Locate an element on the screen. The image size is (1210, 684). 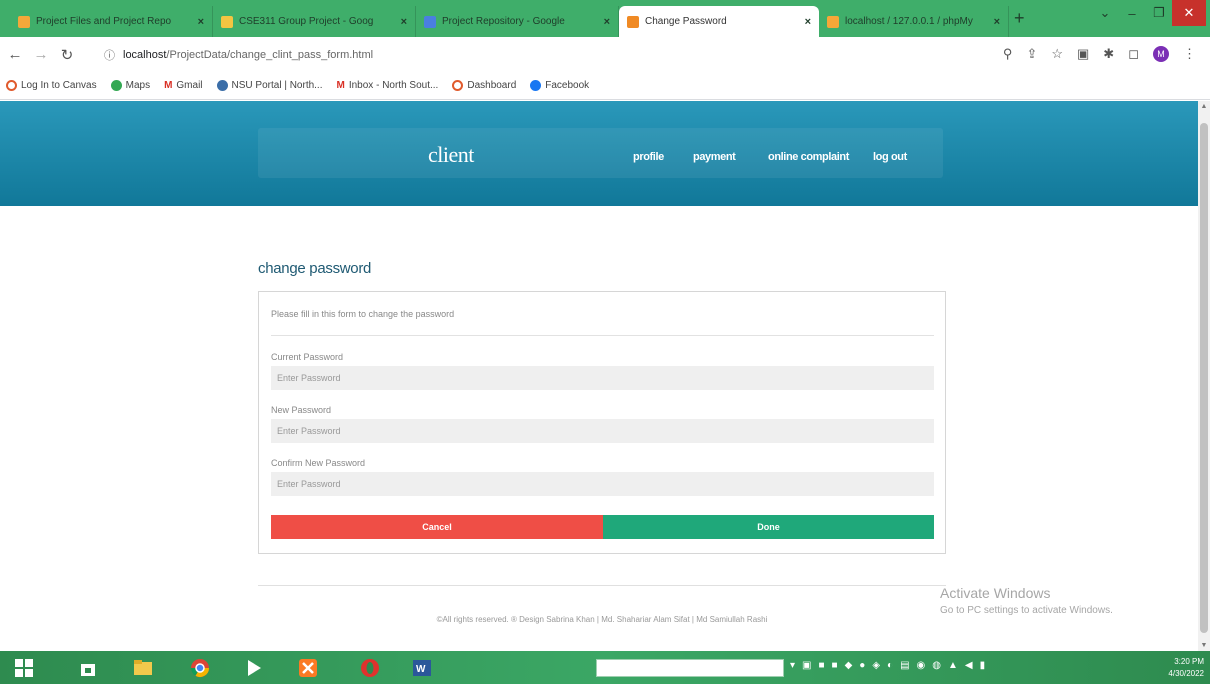
url-path: /ProjectData/change_clint_pass_form.html is located at coordinates (270, 54).